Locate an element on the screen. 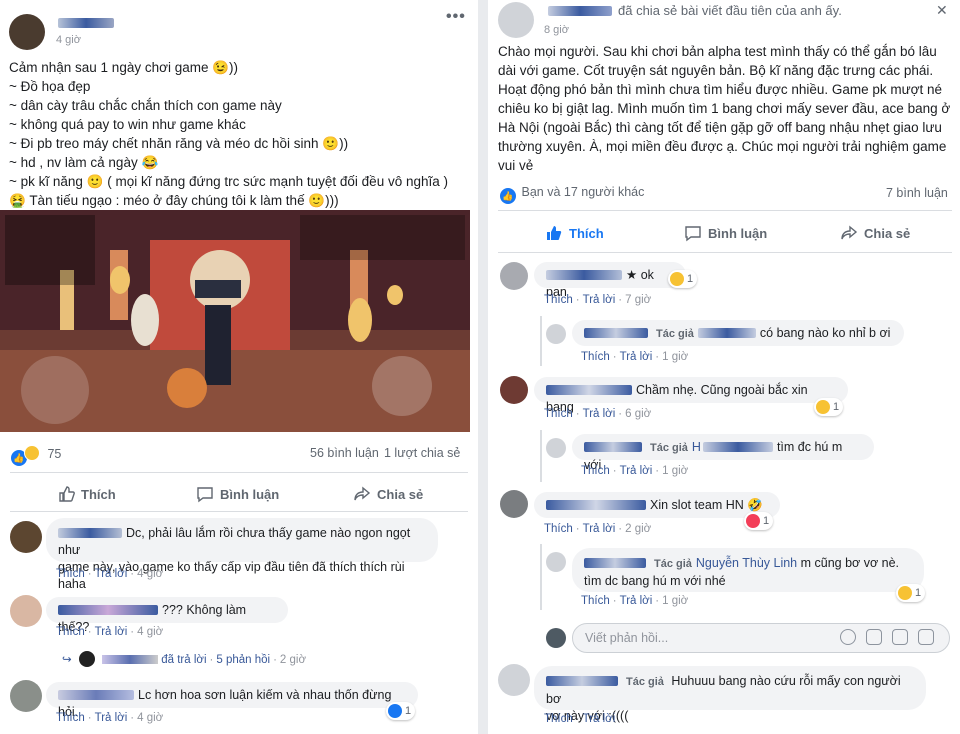 Image resolution: width=960 pixels, height=734 pixels. comment-time: 2 giờ is located at coordinates (638, 529).